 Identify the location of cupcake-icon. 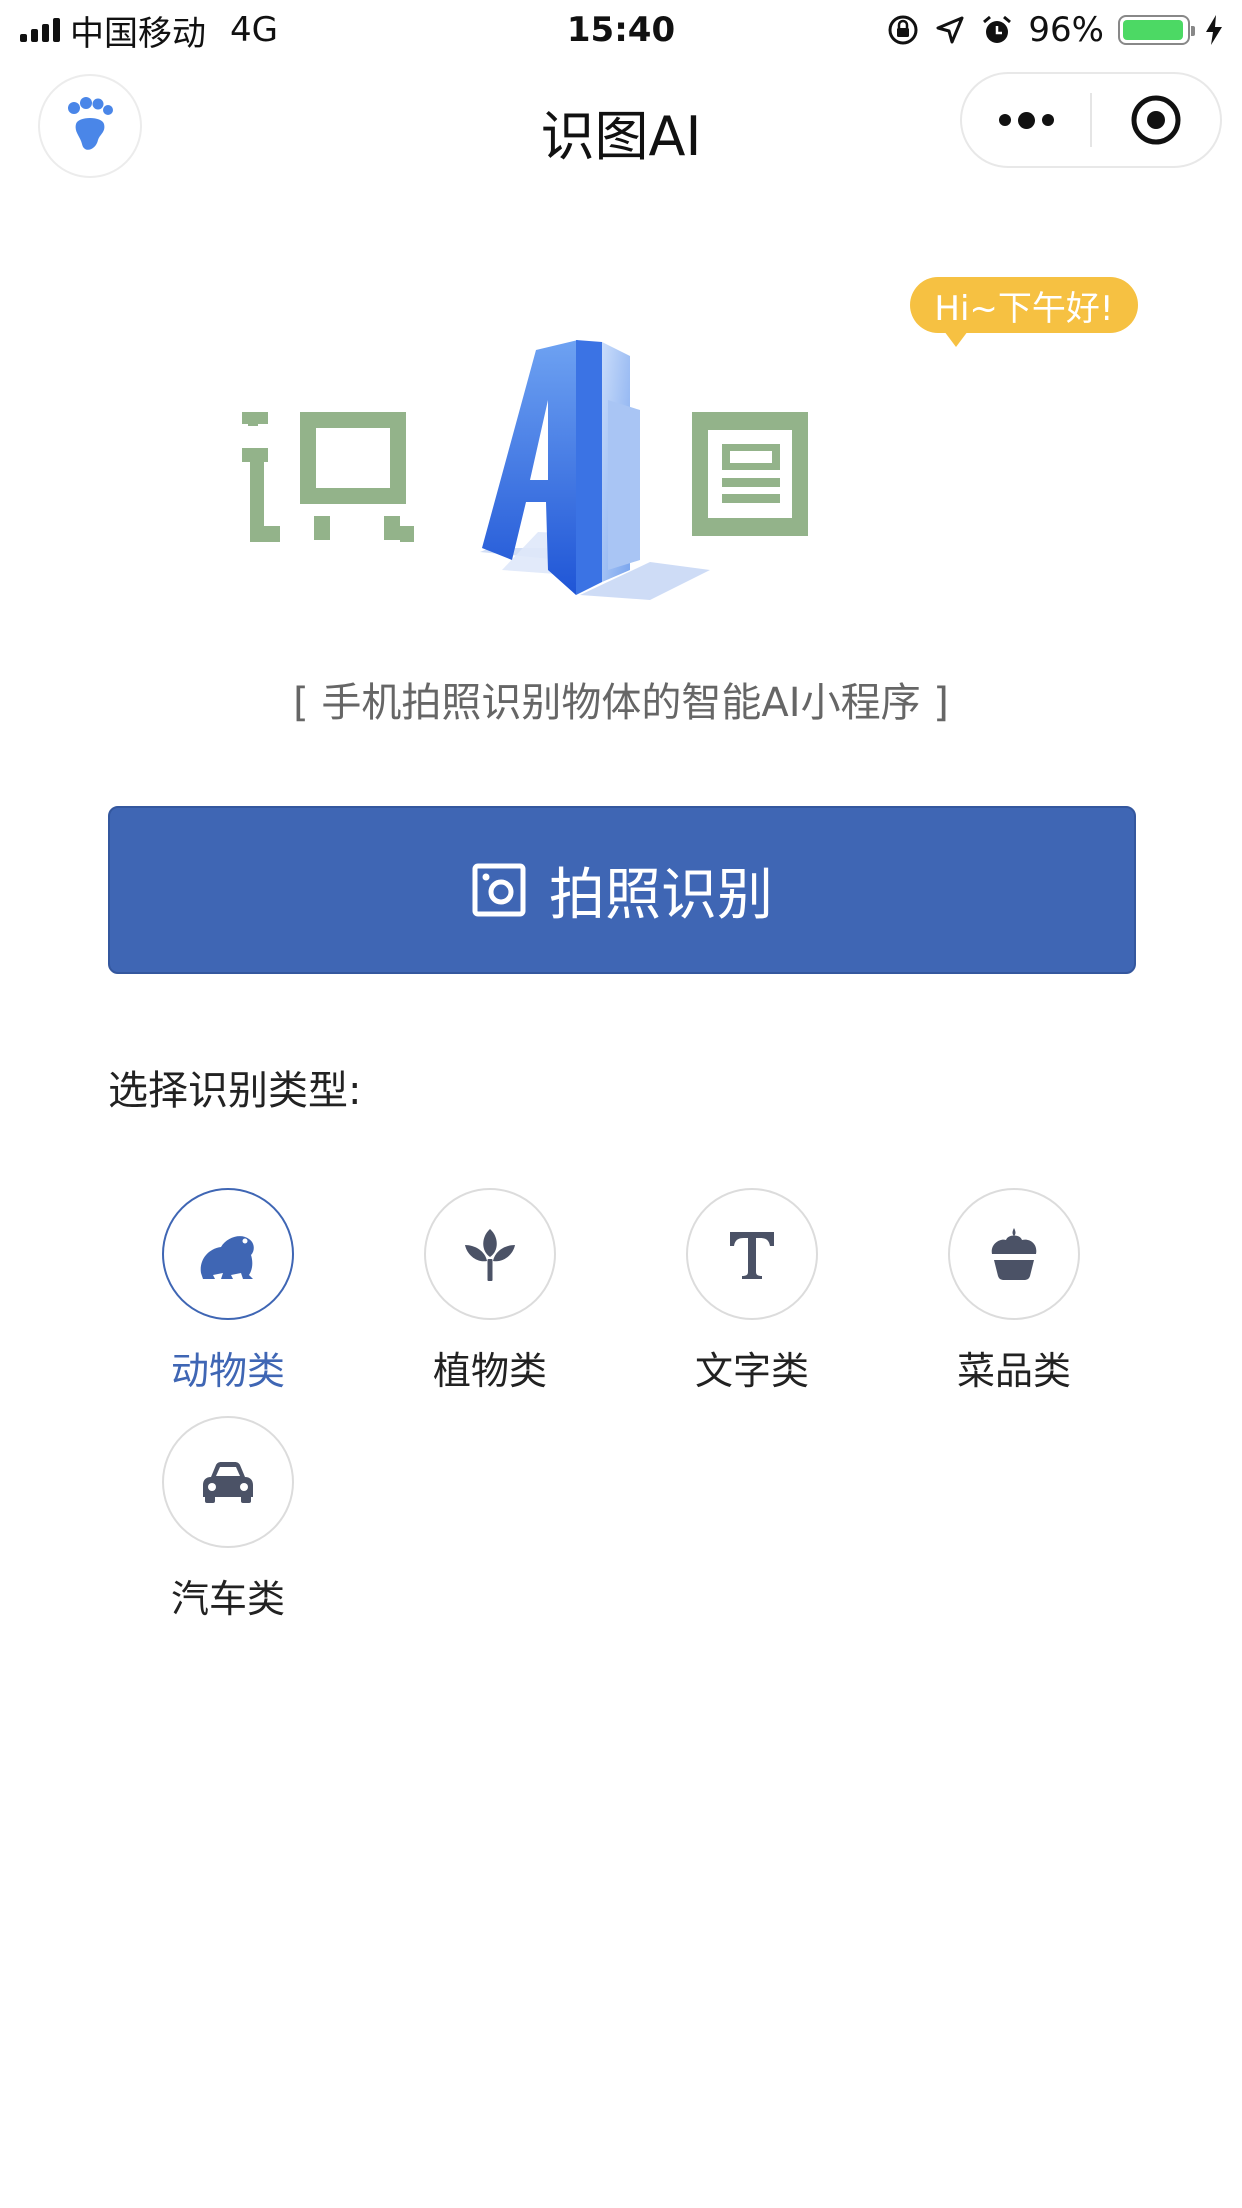
(1014, 1254).